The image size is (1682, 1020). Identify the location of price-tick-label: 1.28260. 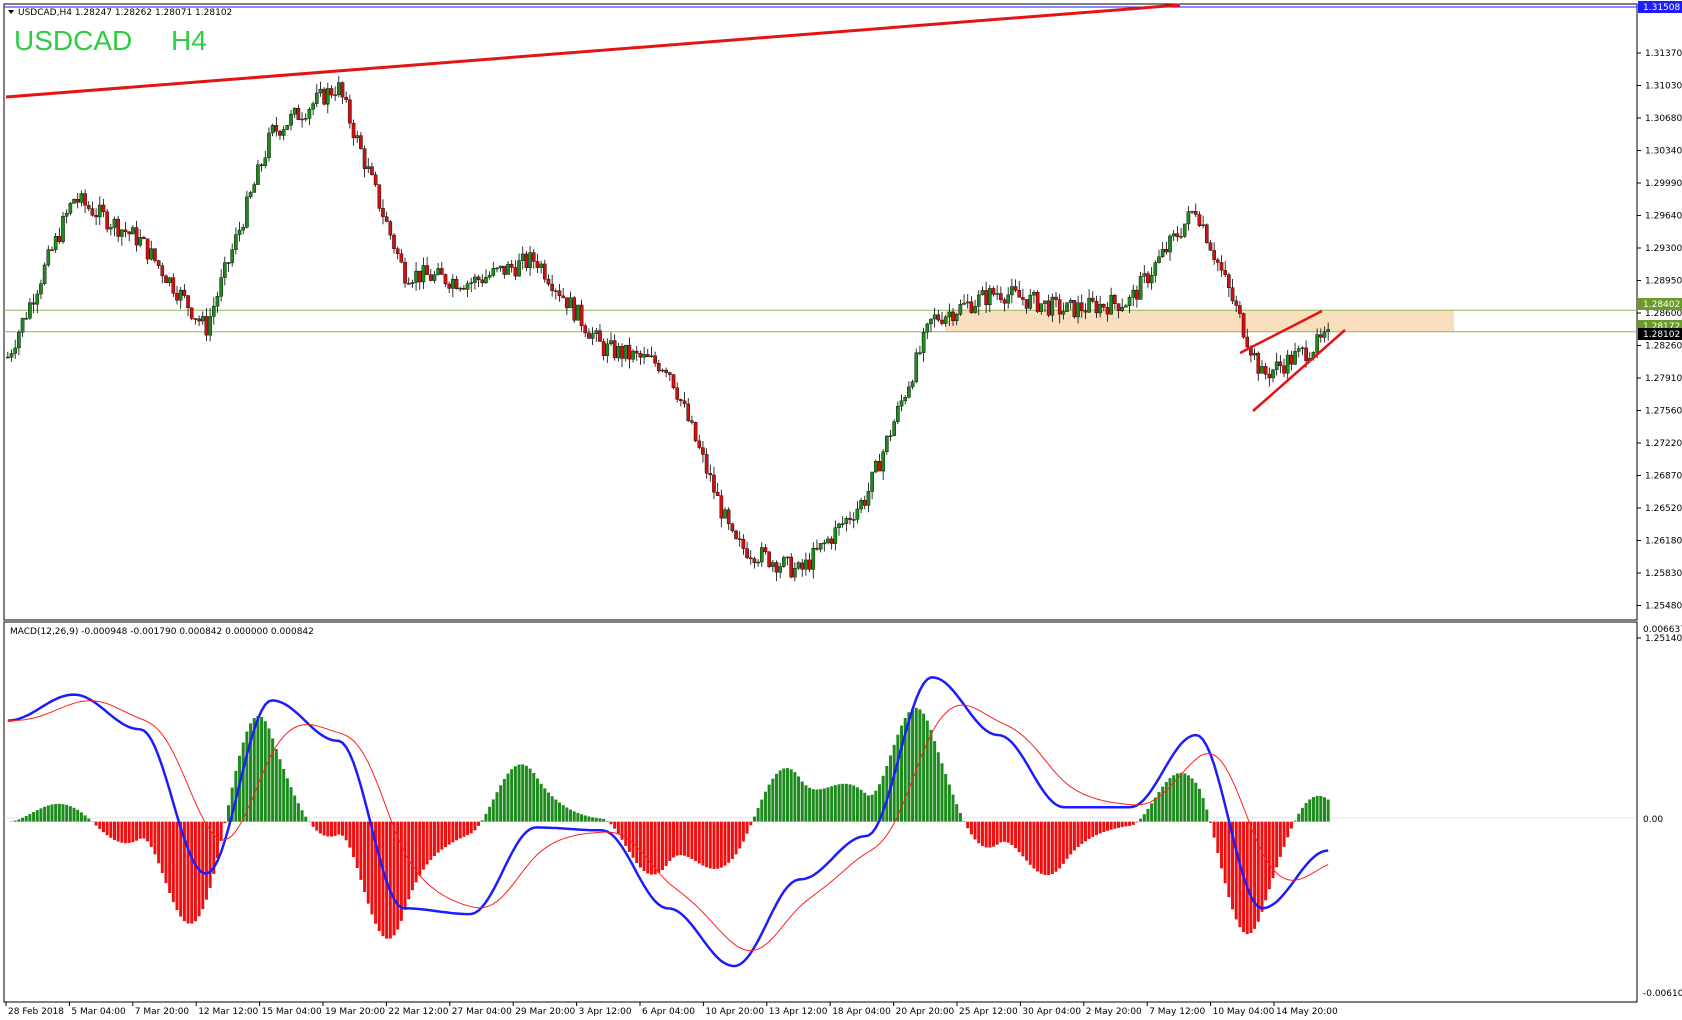
(1663, 347).